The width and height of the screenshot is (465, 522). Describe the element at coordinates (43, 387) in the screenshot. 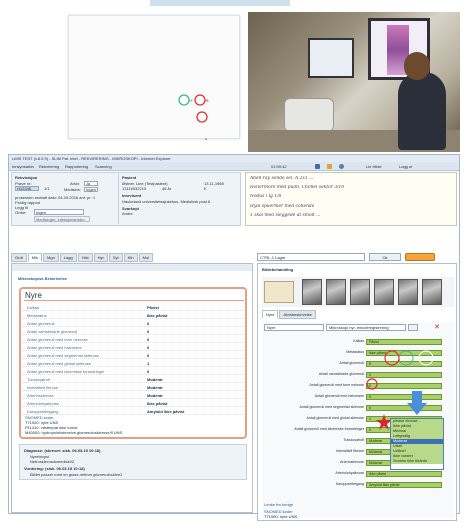

I see `form-row-label: Interstitiell fibrose` at that location.